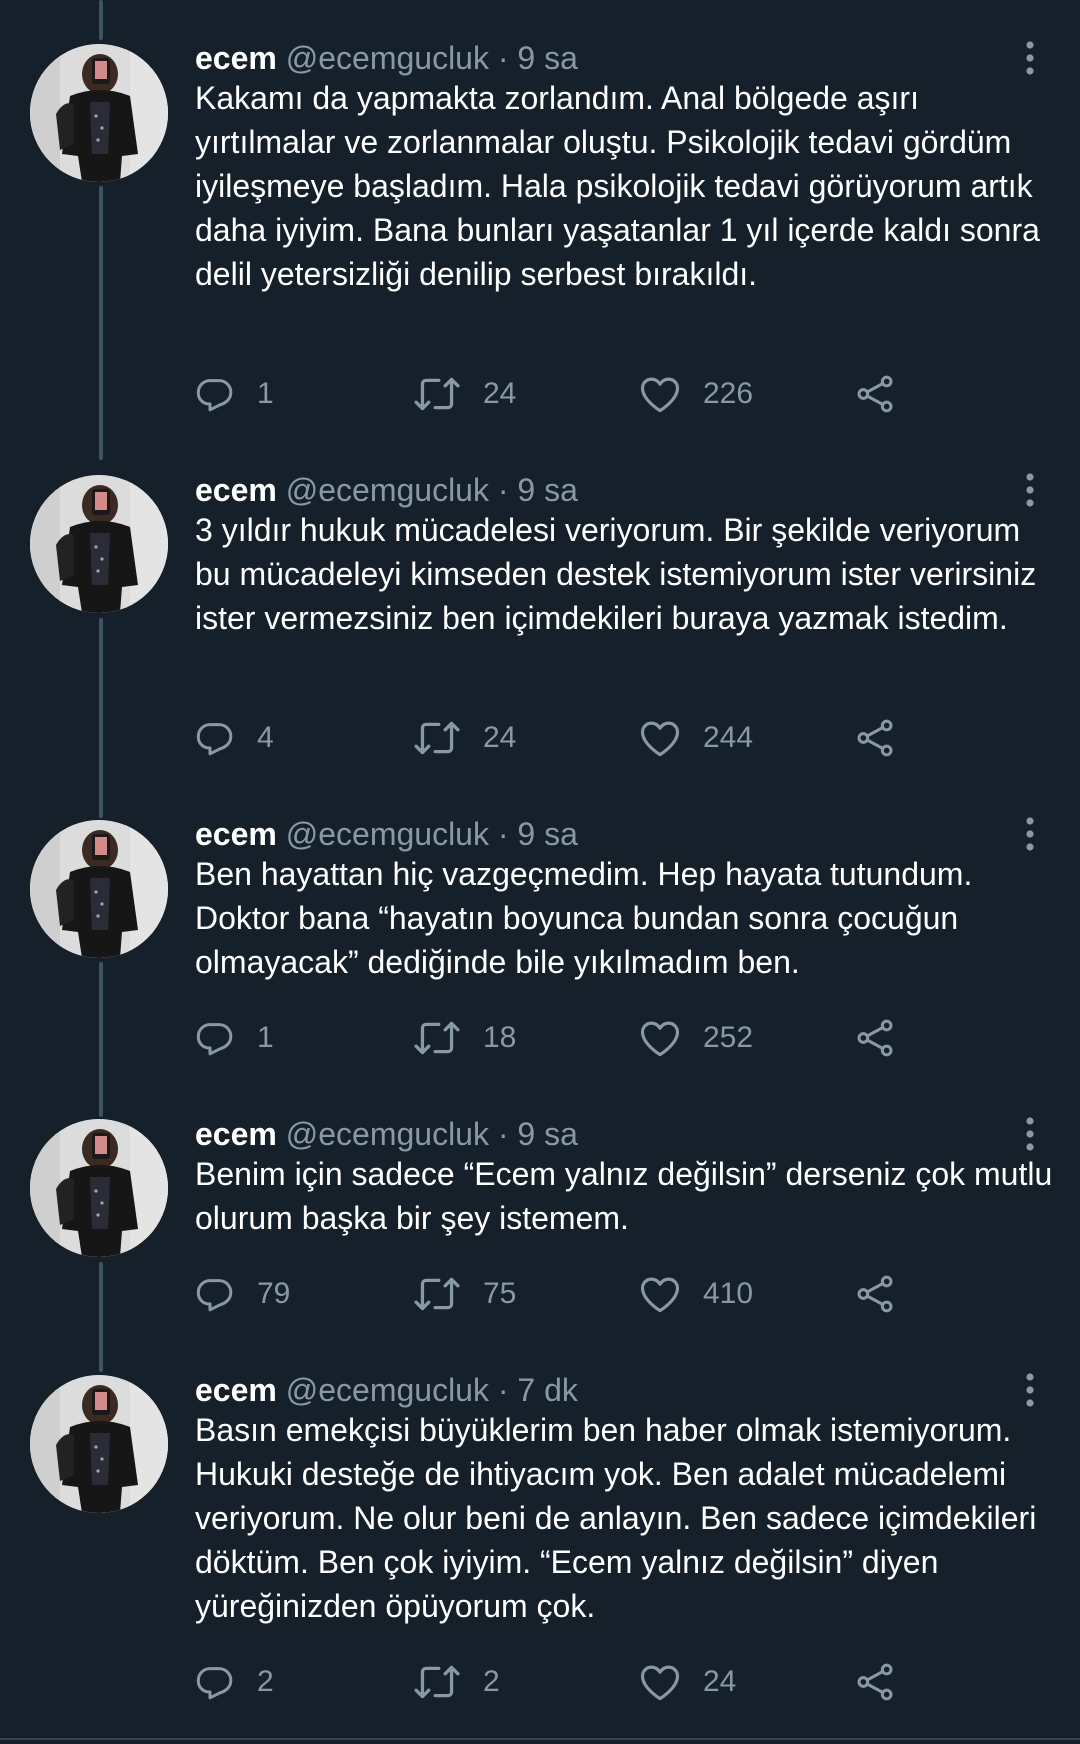 The image size is (1080, 1744). Describe the element at coordinates (687, 1682) in the screenshot. I see `like-button: 24` at that location.